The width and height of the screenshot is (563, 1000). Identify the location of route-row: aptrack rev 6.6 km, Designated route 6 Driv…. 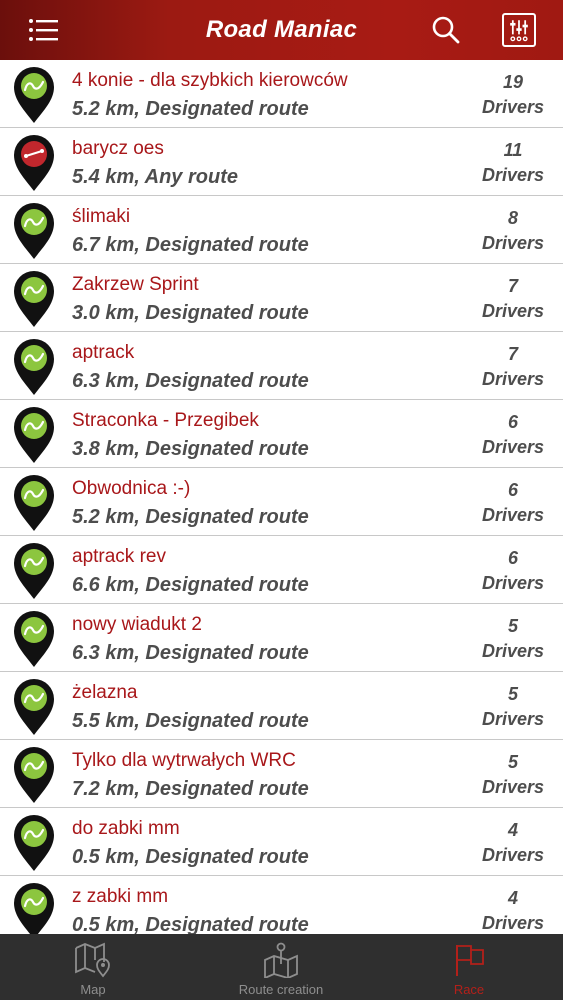
(281, 570).